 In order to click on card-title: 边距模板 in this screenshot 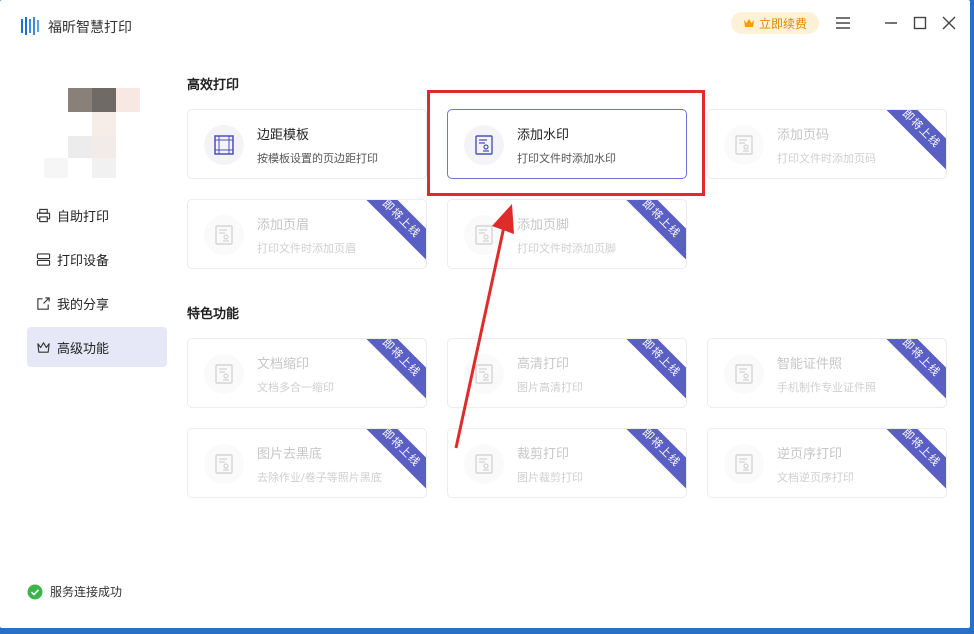, I will do `click(283, 135)`.